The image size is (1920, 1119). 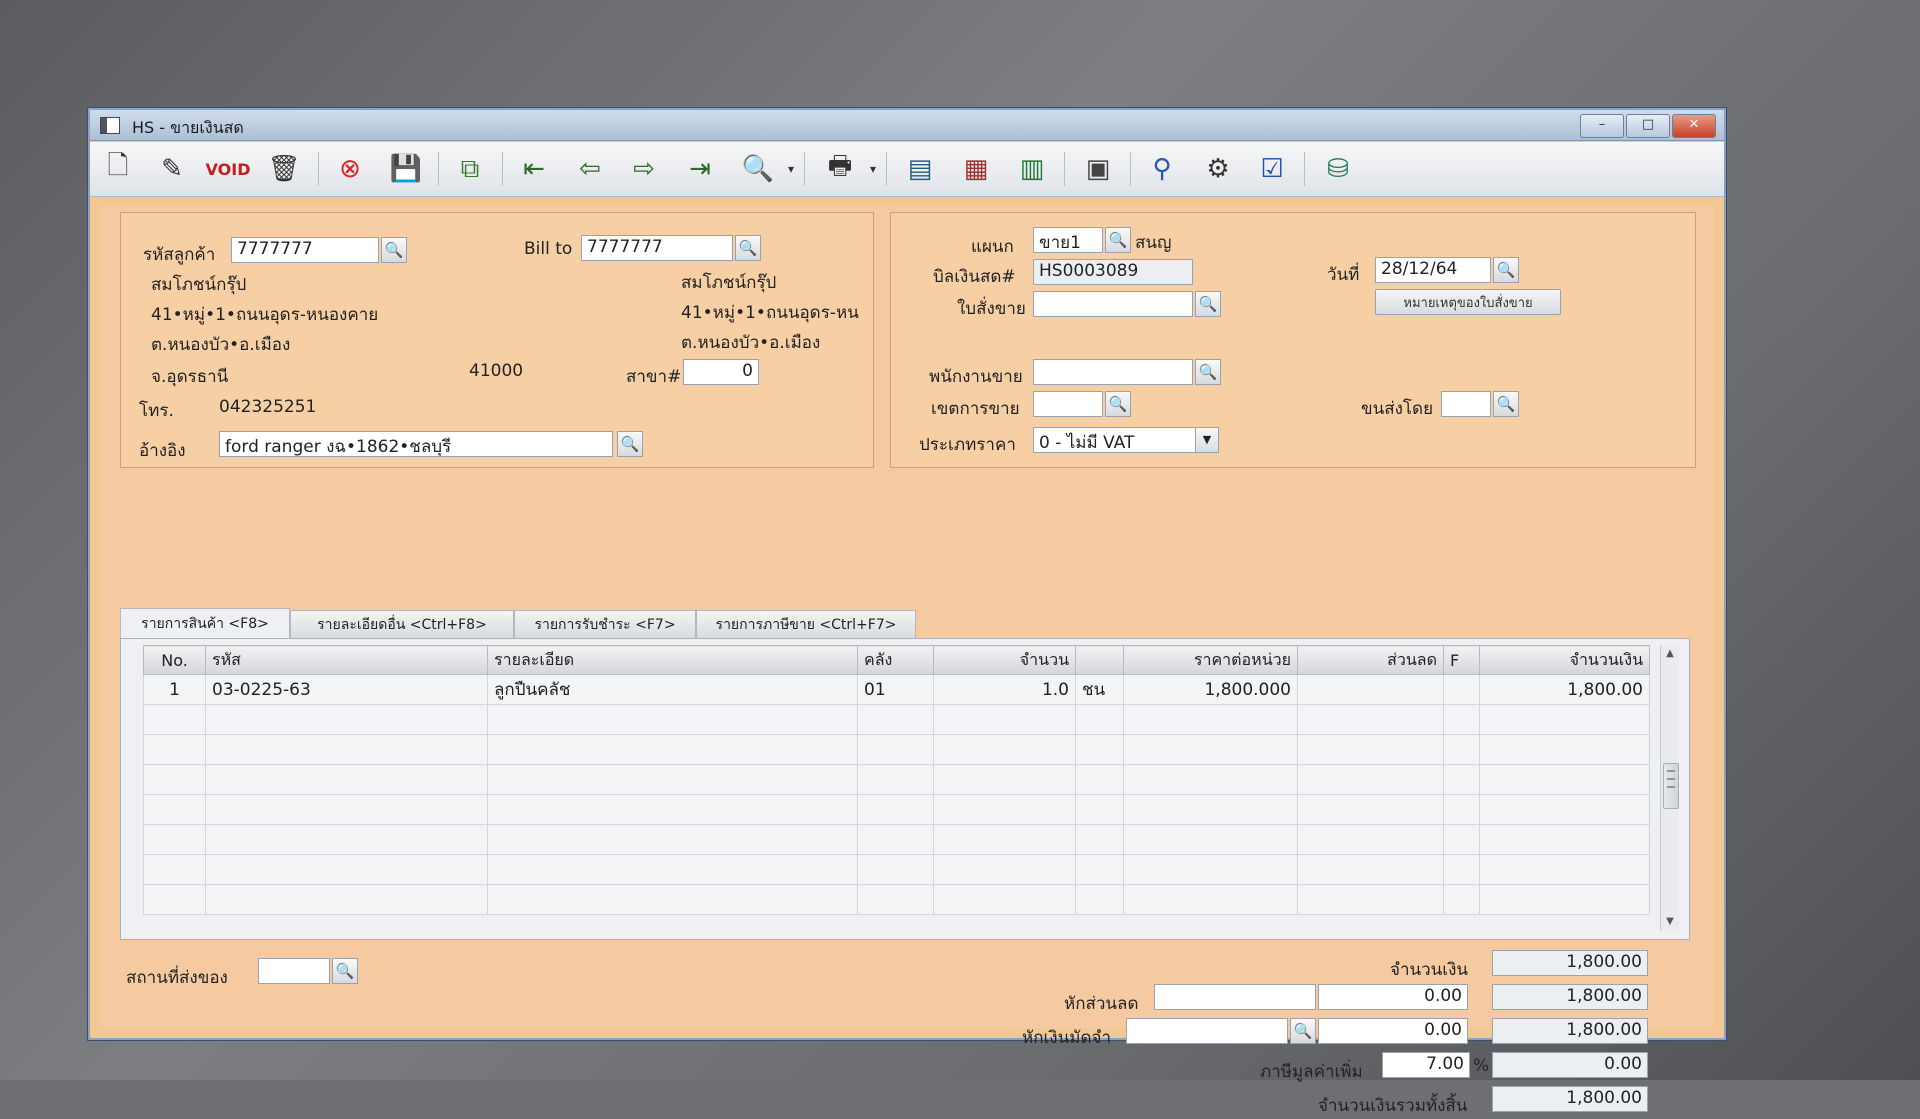 What do you see at coordinates (406, 169) in the screenshot?
I see `save-icon: 💾` at bounding box center [406, 169].